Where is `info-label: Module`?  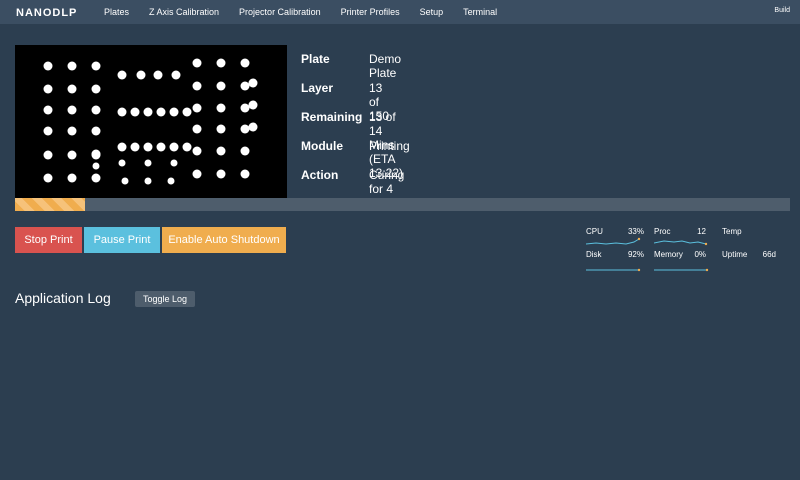
info-label: Module is located at coordinates (322, 146).